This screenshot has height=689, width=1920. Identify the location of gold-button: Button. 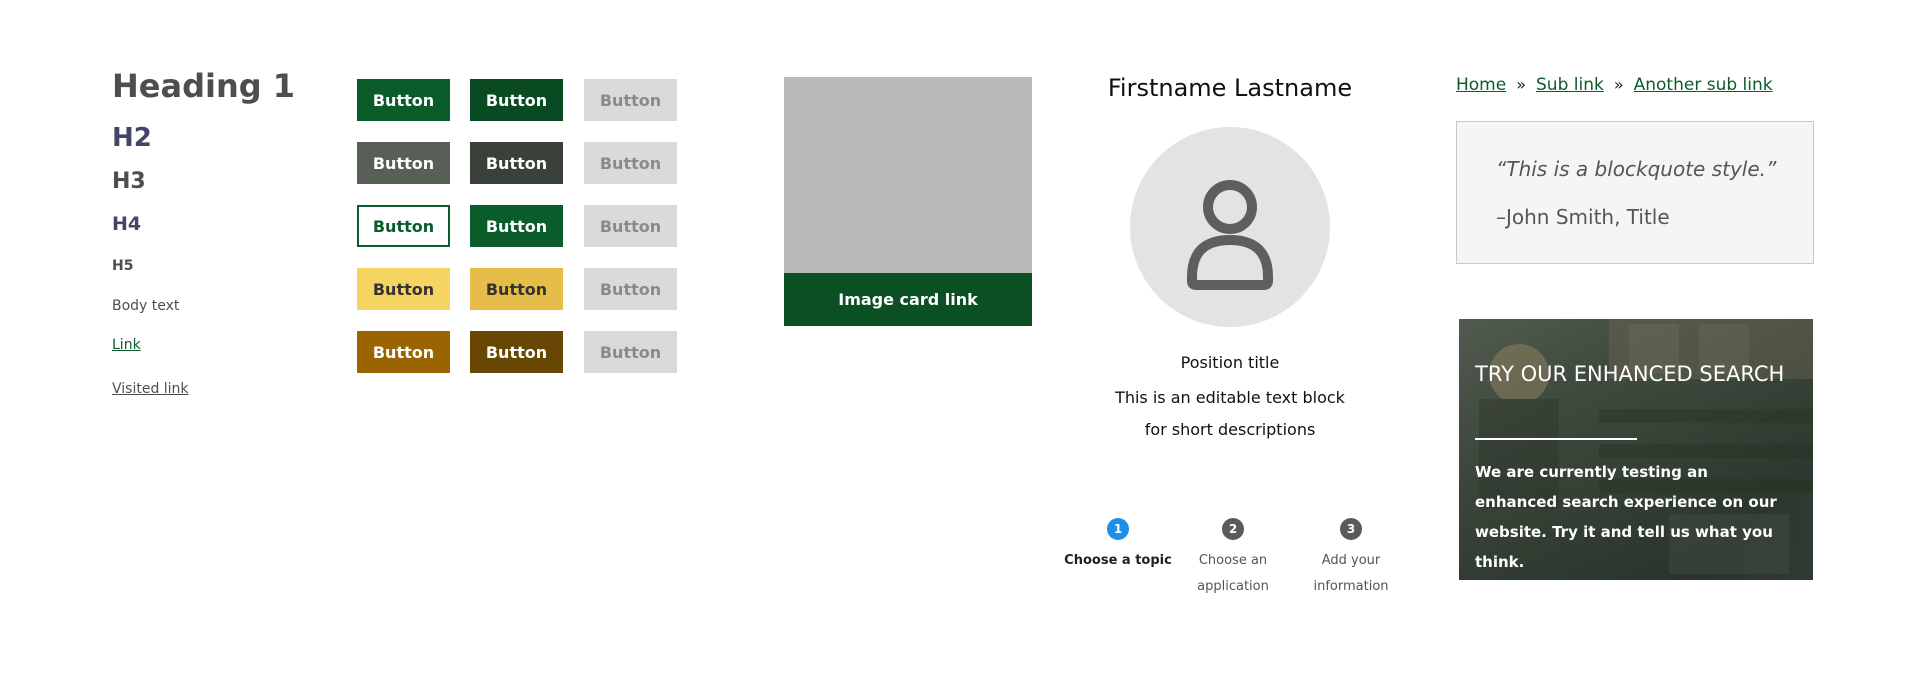
(403, 352).